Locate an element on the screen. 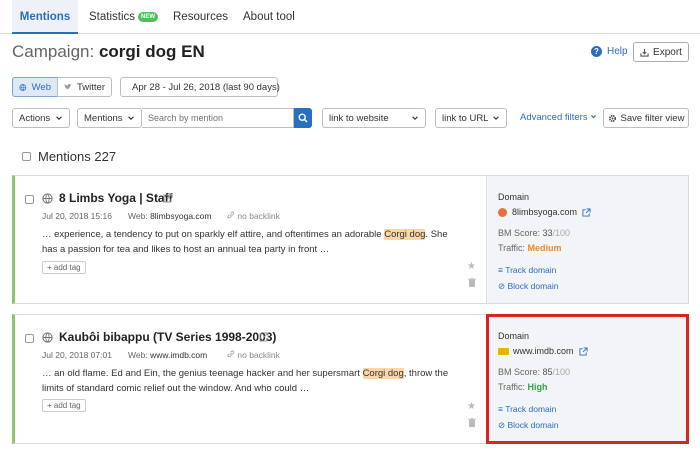 This screenshot has width=700, height=450. link-to-url-dropdown: link to URL is located at coordinates (471, 118).